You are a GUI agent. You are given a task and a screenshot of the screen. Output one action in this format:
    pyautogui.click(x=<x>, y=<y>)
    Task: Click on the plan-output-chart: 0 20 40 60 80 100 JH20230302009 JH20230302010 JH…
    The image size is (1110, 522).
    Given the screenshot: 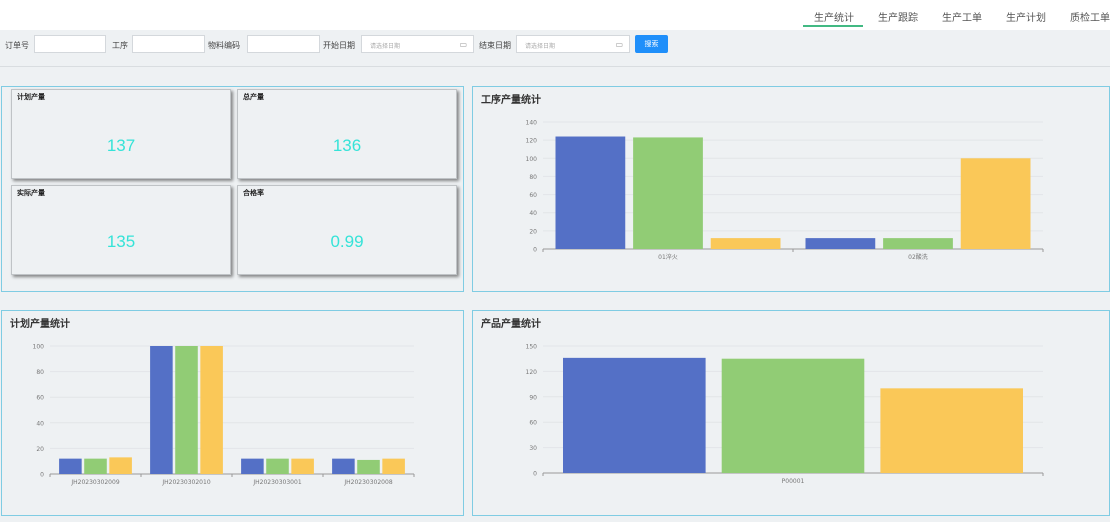 What is the action you would take?
    pyautogui.click(x=224, y=415)
    